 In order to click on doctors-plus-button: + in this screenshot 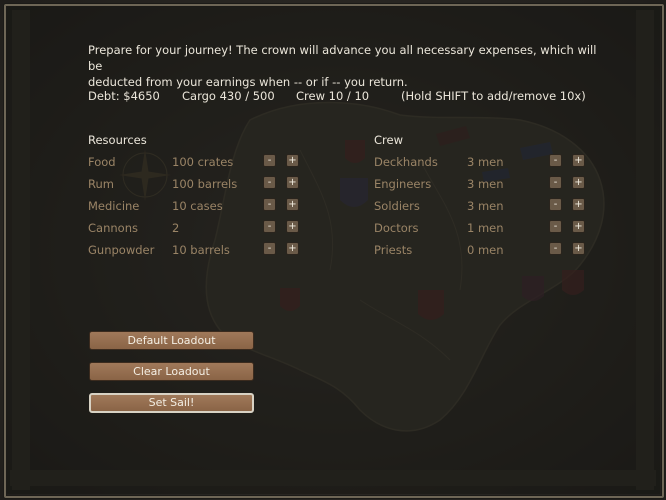, I will do `click(578, 226)`.